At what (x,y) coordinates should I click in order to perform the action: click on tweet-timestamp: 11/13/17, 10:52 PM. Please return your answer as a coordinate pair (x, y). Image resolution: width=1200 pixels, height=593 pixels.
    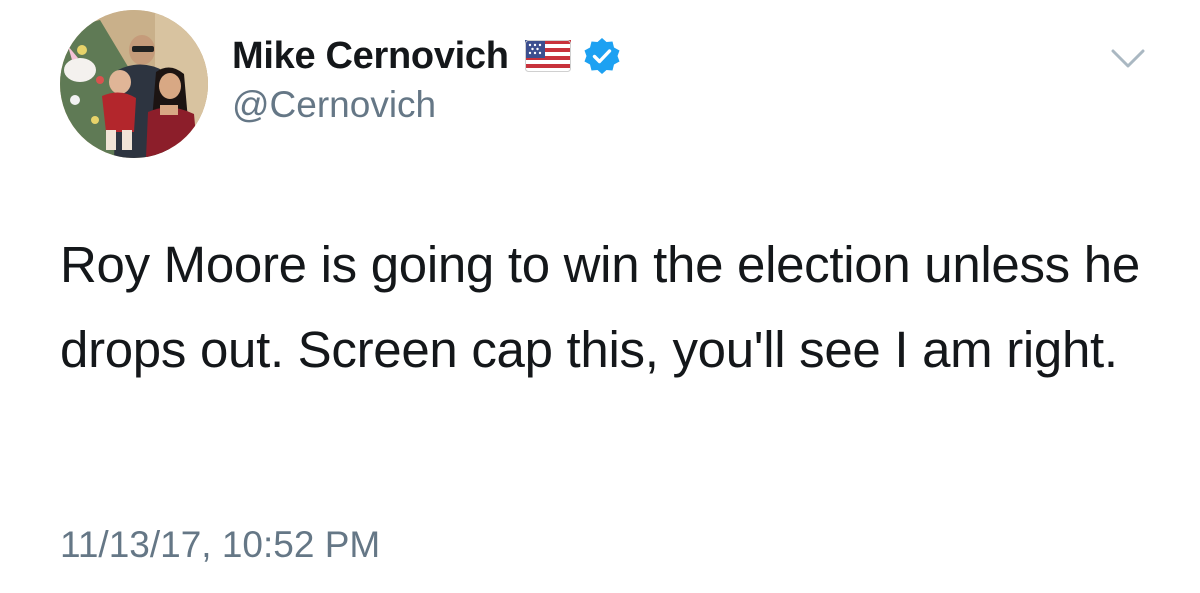
    Looking at the image, I should click on (220, 545).